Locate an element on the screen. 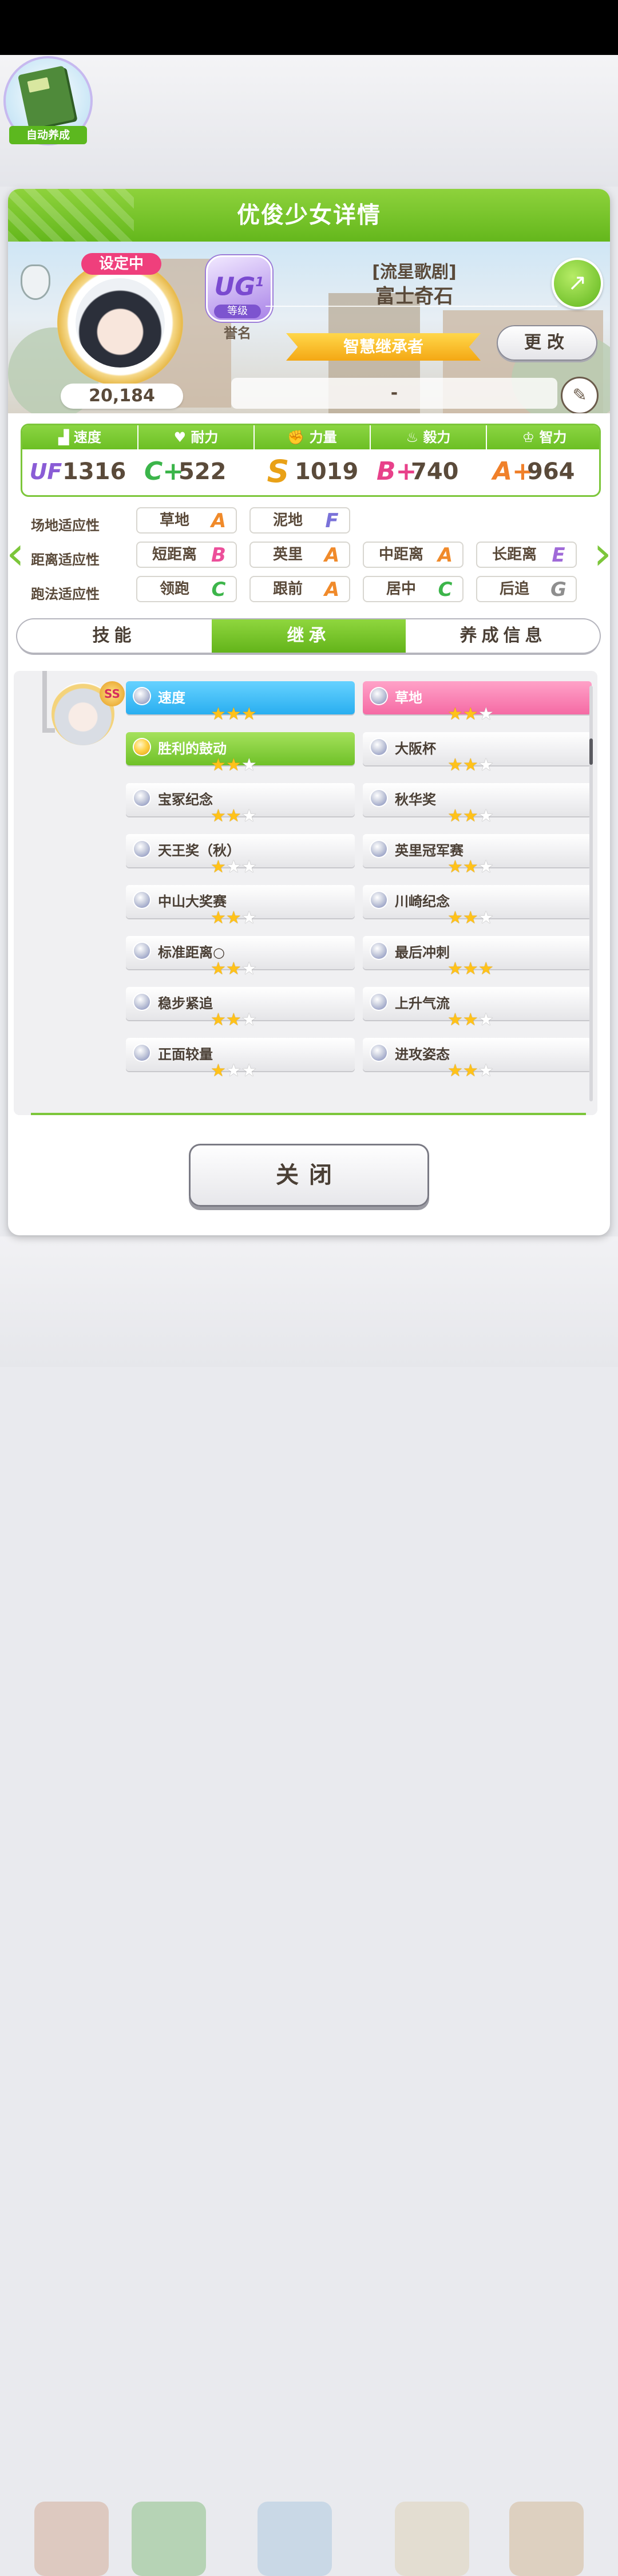  stat-power-value: 1019 is located at coordinates (327, 472).